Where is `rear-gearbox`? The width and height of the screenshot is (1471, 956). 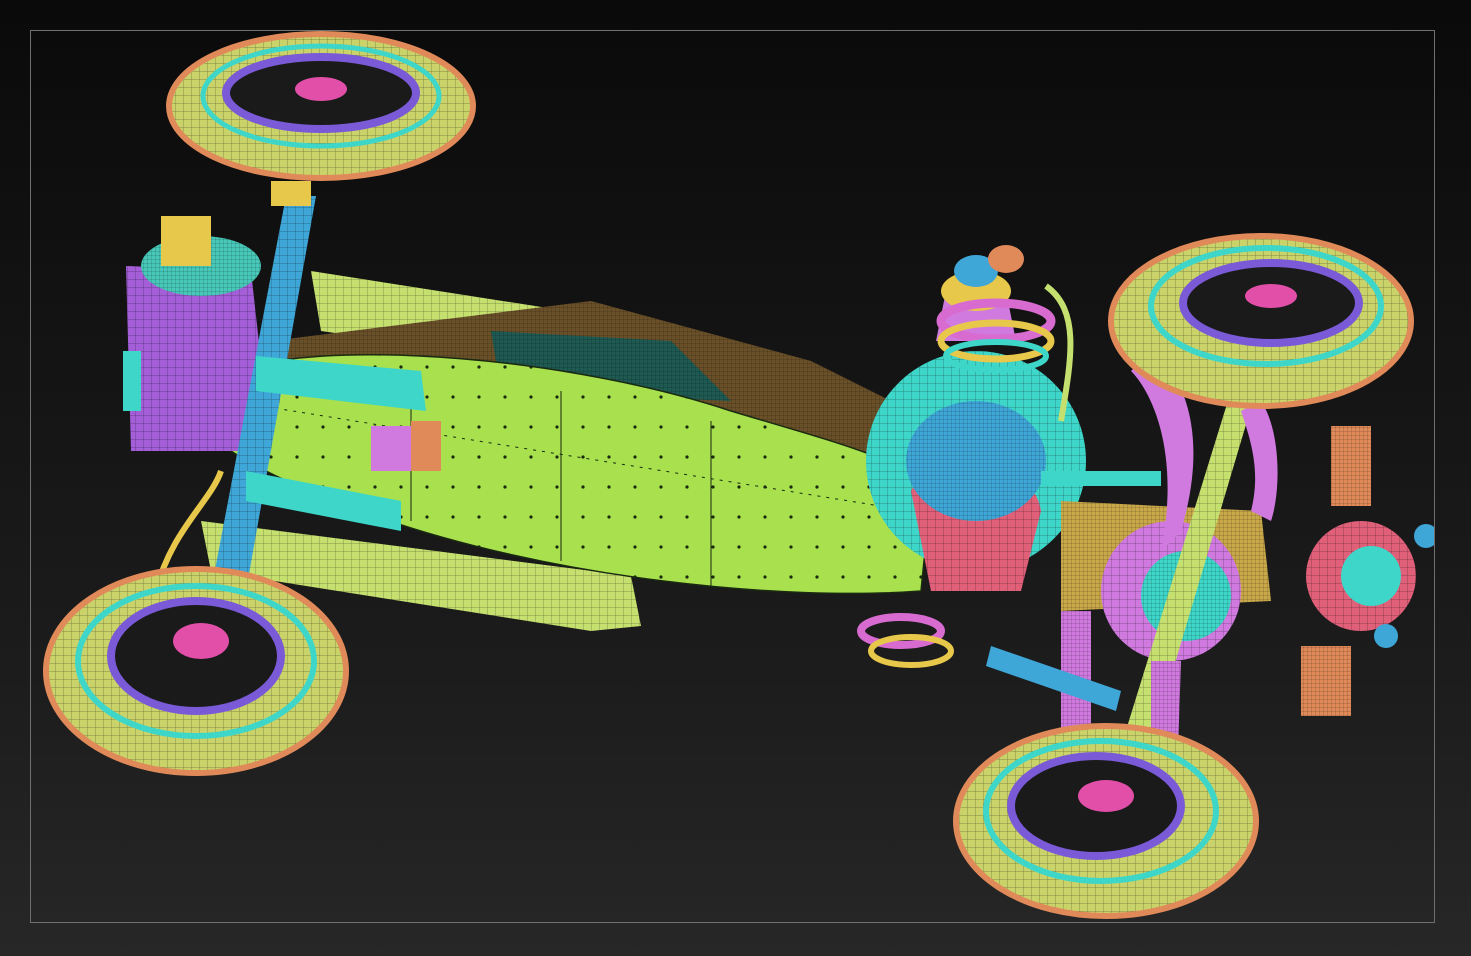 rear-gearbox is located at coordinates (1248, 571).